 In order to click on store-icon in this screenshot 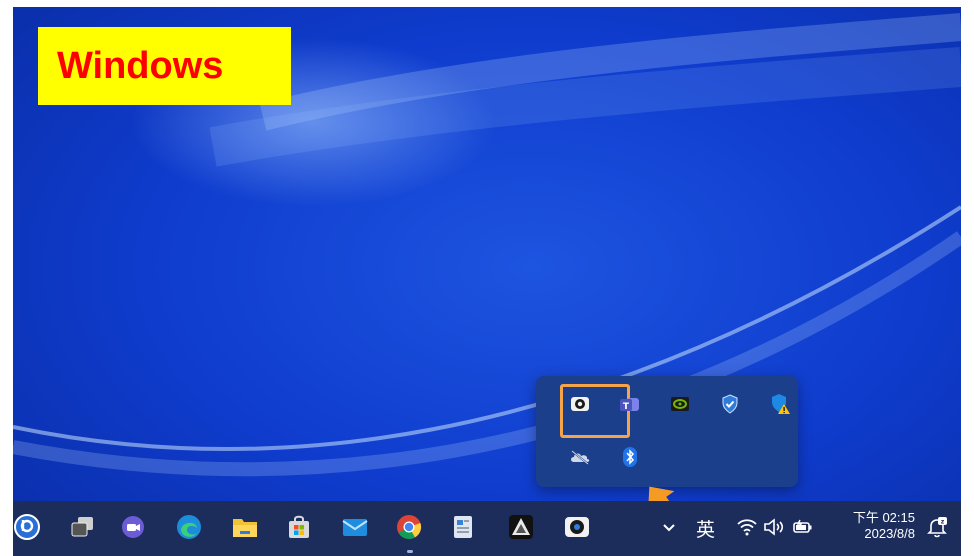, I will do `click(299, 527)`.